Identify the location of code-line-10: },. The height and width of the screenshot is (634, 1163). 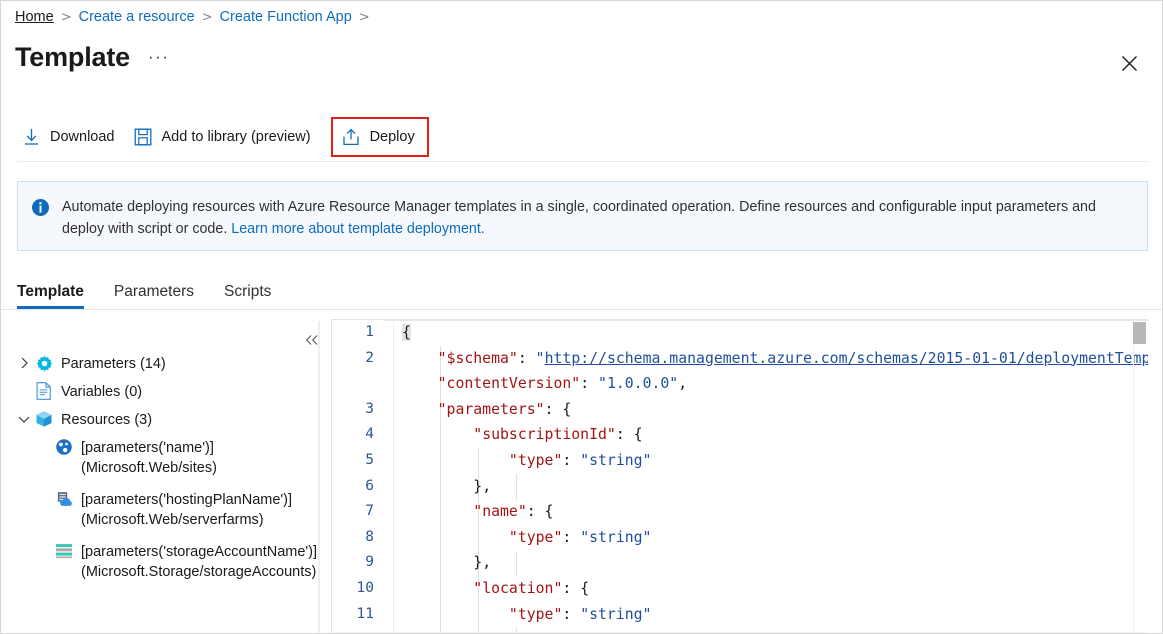
(482, 563).